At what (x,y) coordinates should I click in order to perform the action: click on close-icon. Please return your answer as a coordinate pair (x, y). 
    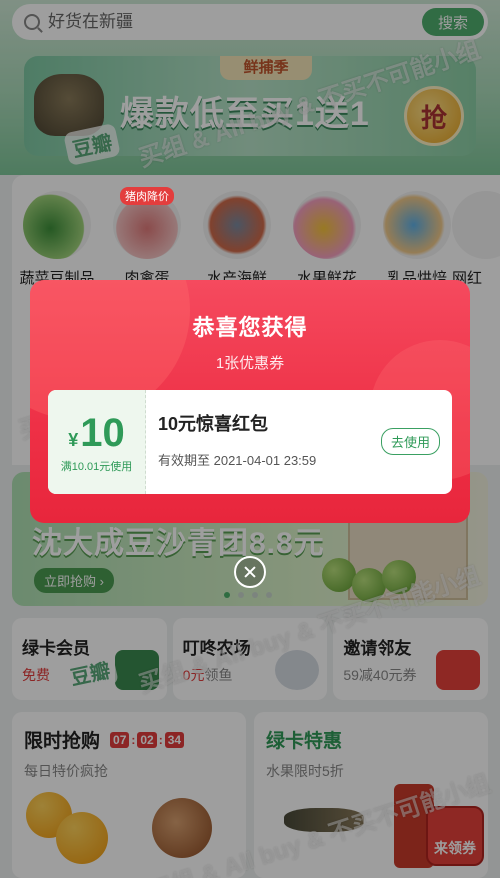
    Looking at the image, I should click on (250, 572).